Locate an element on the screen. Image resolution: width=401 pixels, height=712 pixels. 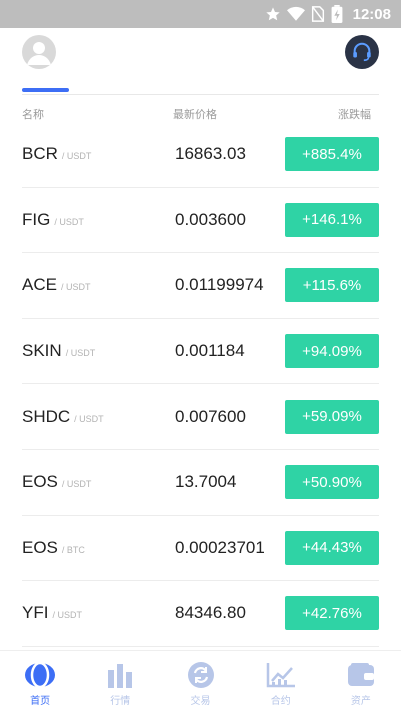
divider is located at coordinates (200, 94).